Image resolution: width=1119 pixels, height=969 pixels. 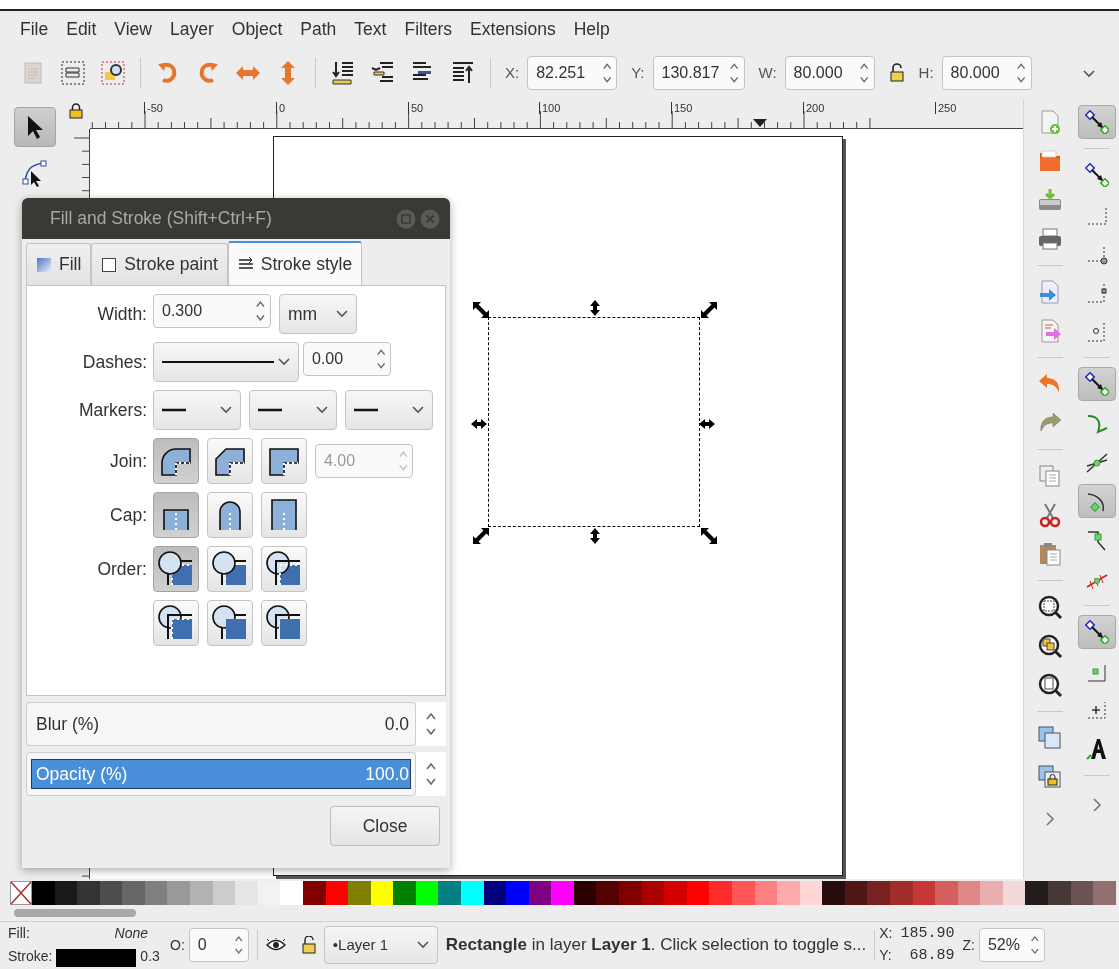 What do you see at coordinates (1089, 73) in the screenshot?
I see `chevron-icon` at bounding box center [1089, 73].